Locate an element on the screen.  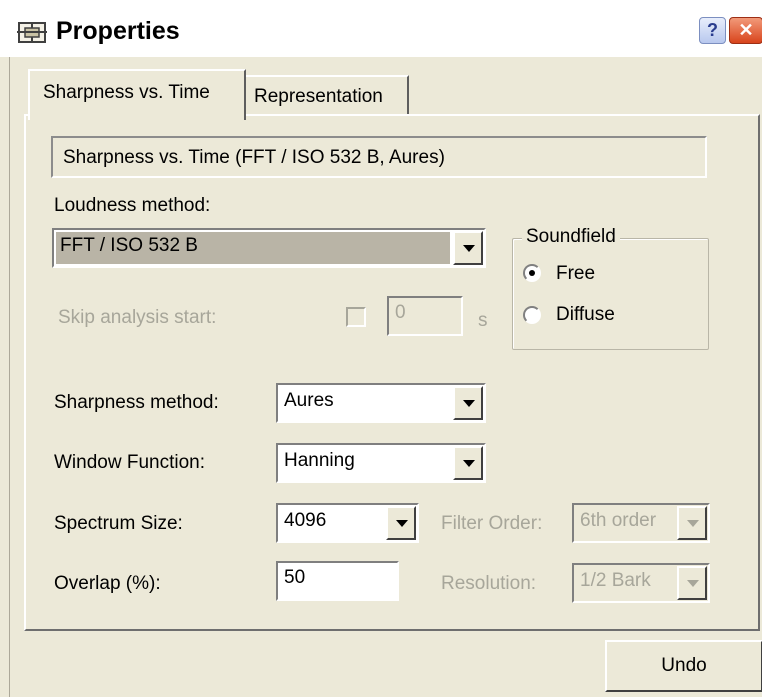
overlap-label: Overlap (%): is located at coordinates (107, 583).